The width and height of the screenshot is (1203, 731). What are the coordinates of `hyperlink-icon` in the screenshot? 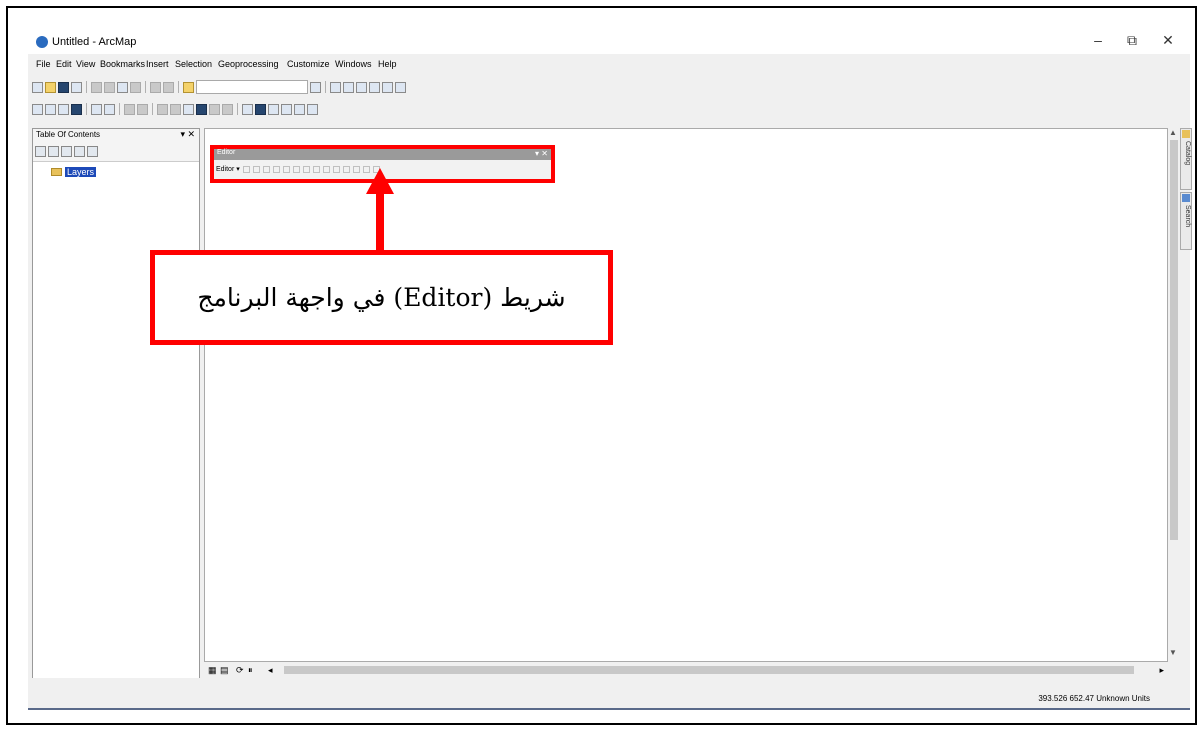 It's located at (214, 109).